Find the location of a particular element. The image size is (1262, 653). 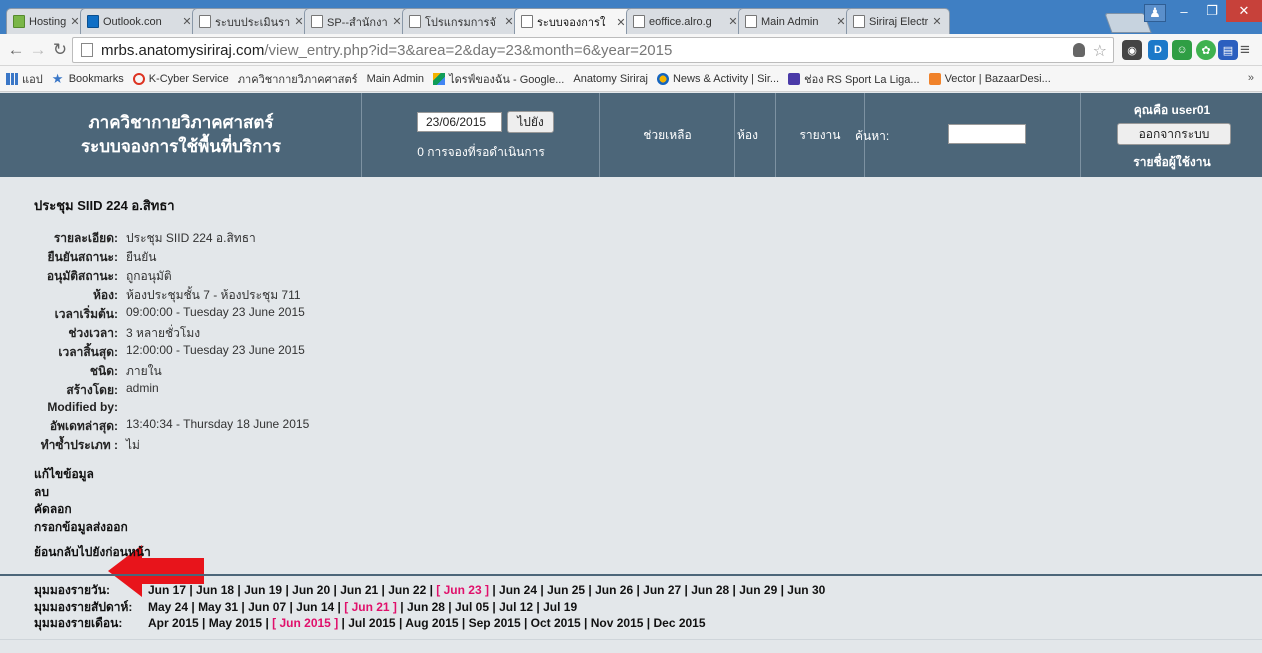

user-profile-icon: ♟ is located at coordinates (1155, 13).